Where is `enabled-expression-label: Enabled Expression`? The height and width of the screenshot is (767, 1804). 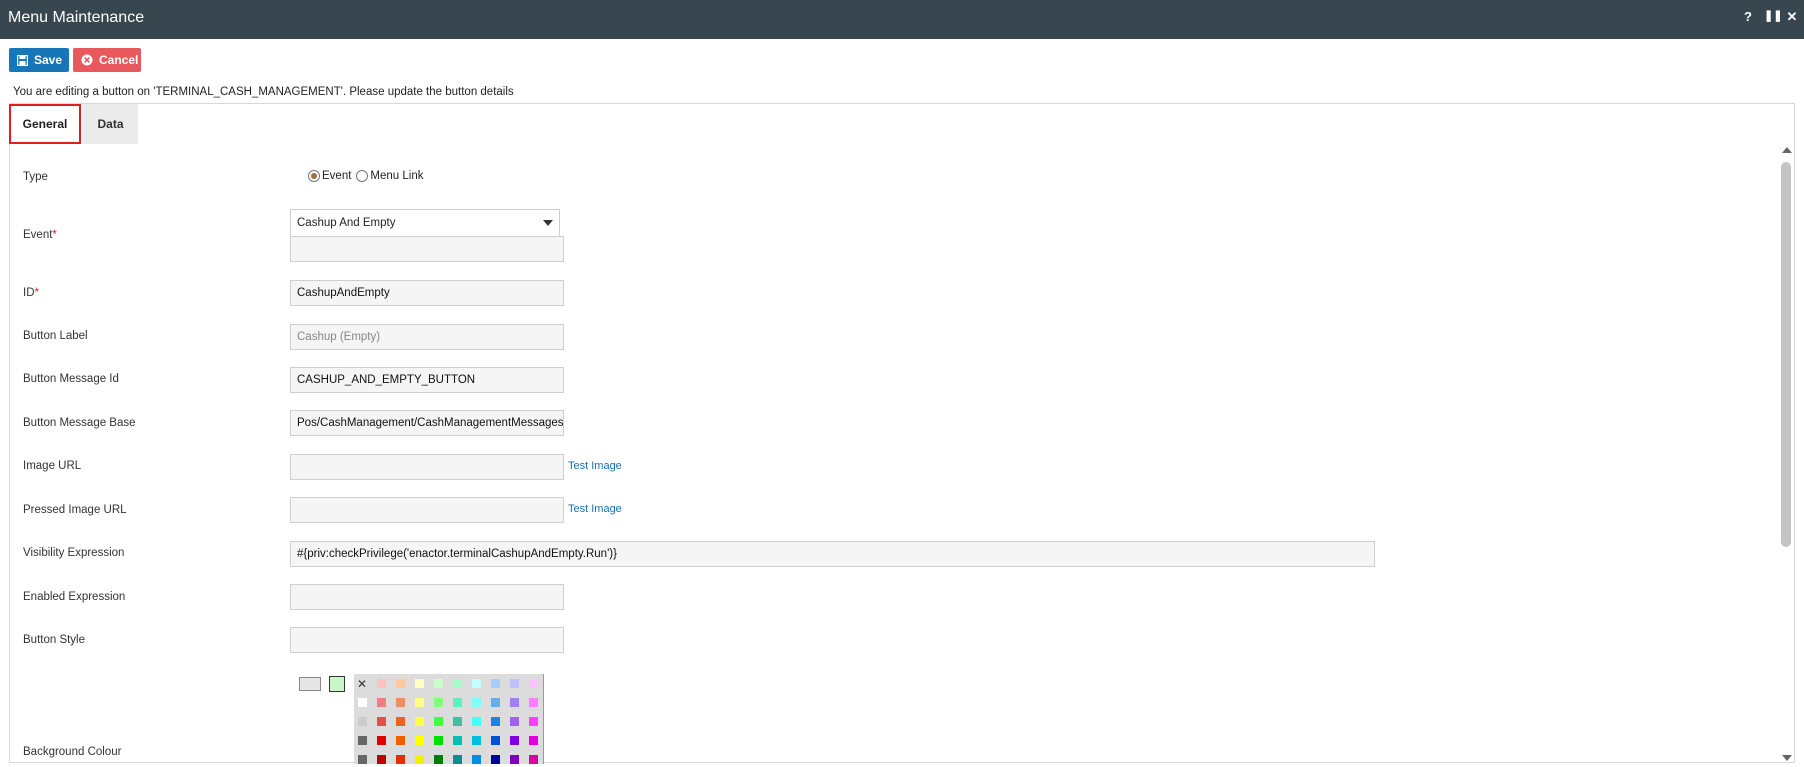 enabled-expression-label: Enabled Expression is located at coordinates (74, 597).